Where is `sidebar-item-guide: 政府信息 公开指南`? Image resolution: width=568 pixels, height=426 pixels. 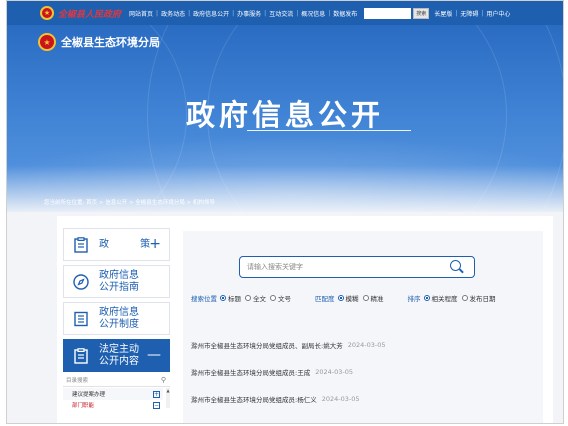 sidebar-item-guide: 政府信息 公开指南 is located at coordinates (116, 281).